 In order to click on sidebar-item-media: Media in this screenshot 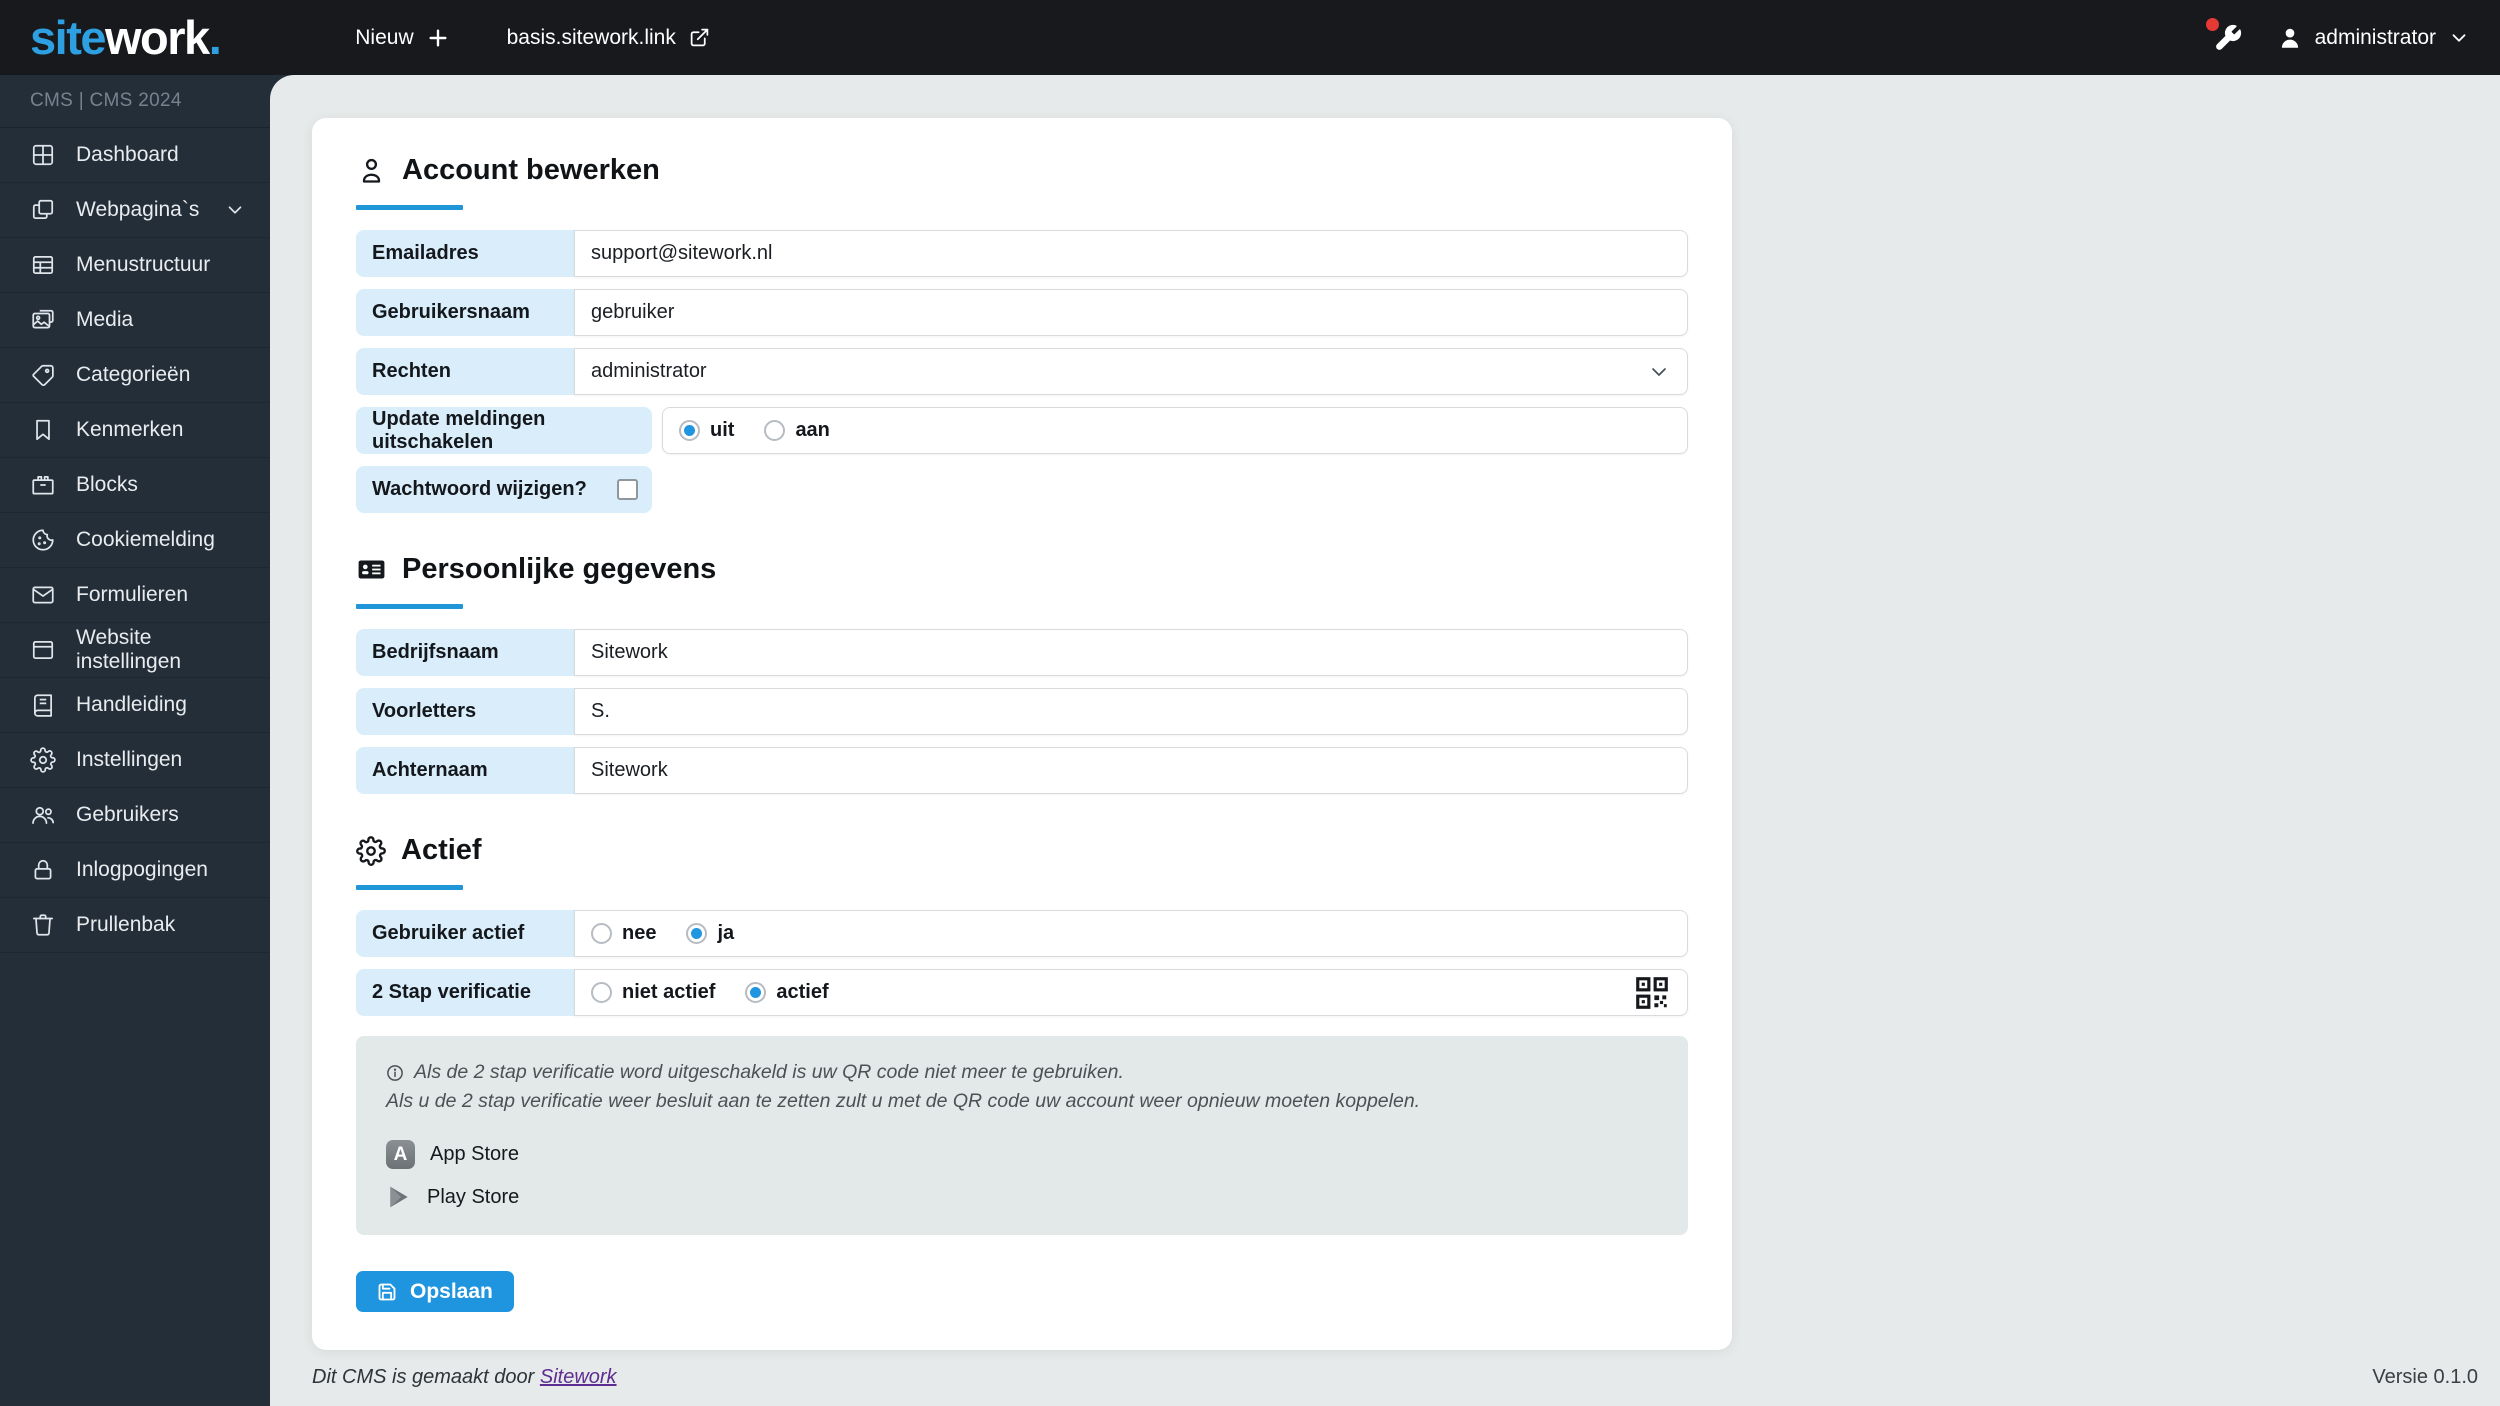, I will do `click(135, 320)`.